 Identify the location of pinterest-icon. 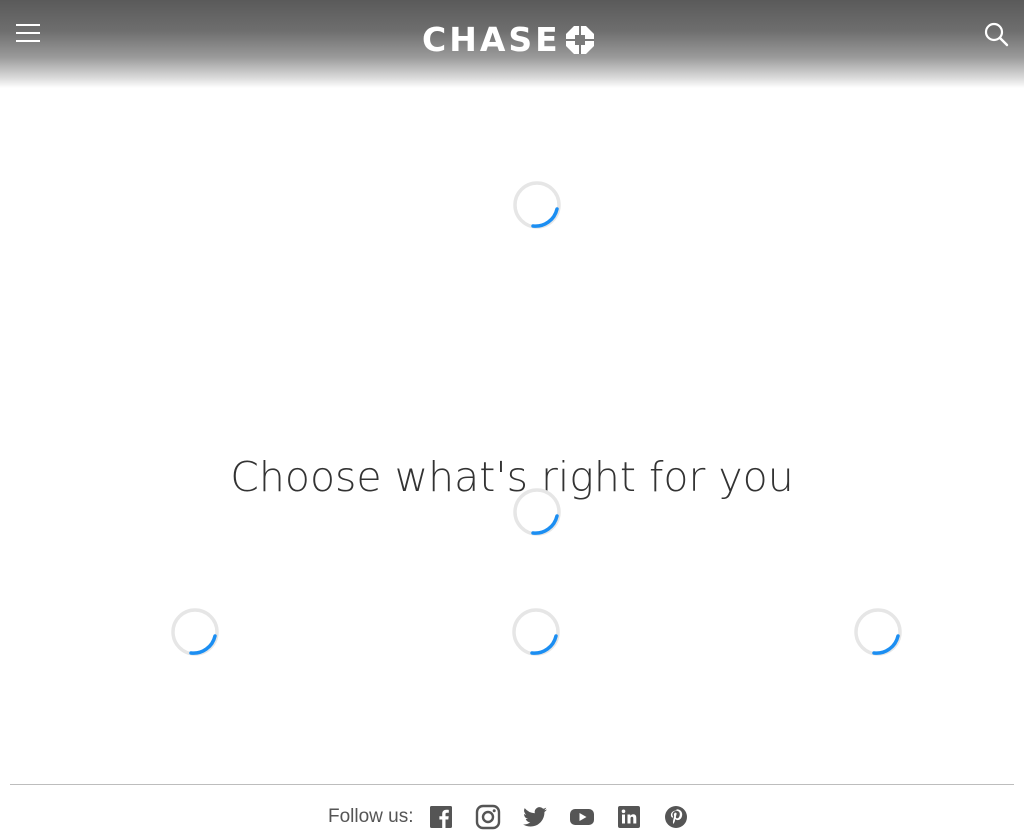
(676, 817).